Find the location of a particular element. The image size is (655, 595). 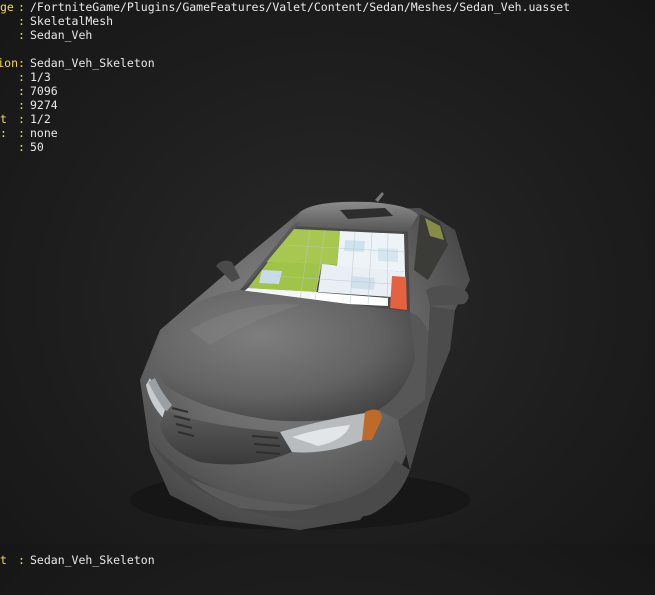

overlay-row-value: 1/3 is located at coordinates (40, 77).